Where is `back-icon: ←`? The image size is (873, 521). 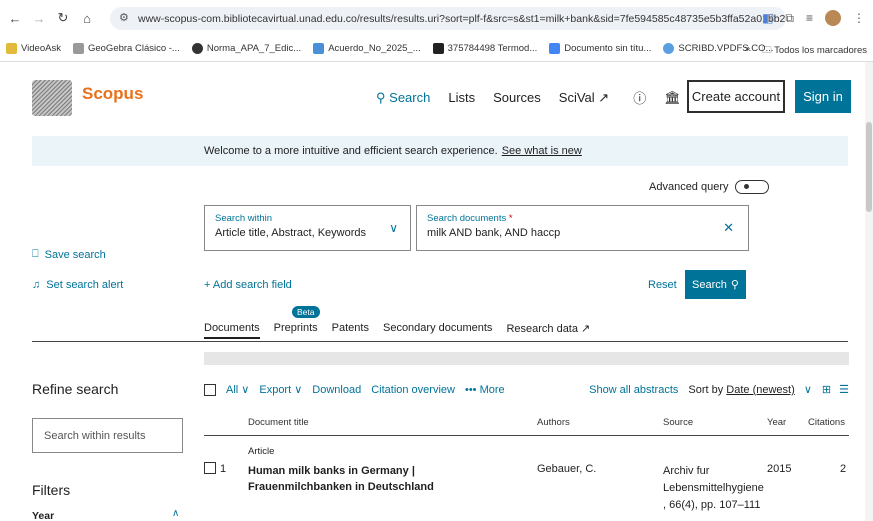 back-icon: ← is located at coordinates (15, 18).